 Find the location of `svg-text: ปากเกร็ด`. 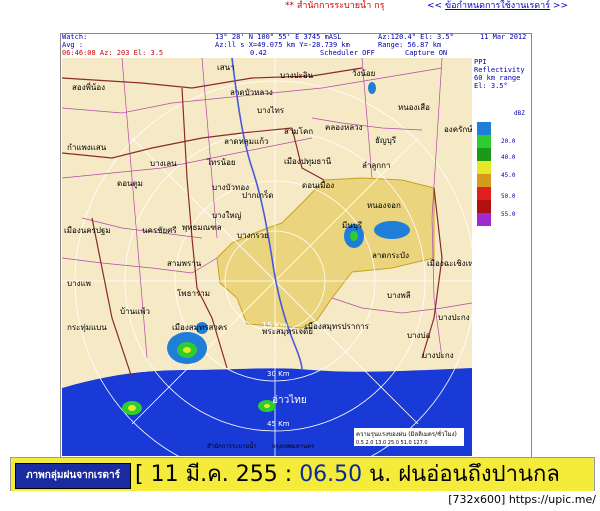

svg-text: ปากเกร็ด is located at coordinates (257, 195).